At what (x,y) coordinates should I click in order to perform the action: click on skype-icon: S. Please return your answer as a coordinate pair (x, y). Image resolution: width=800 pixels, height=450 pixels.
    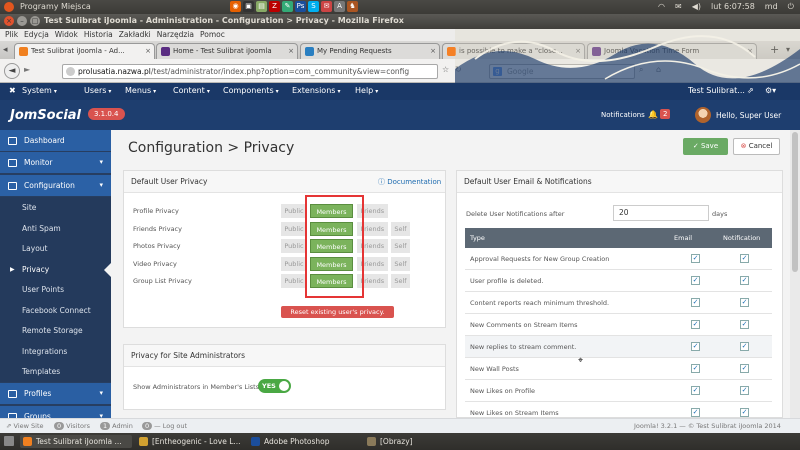
    Looking at the image, I should click on (313, 6).